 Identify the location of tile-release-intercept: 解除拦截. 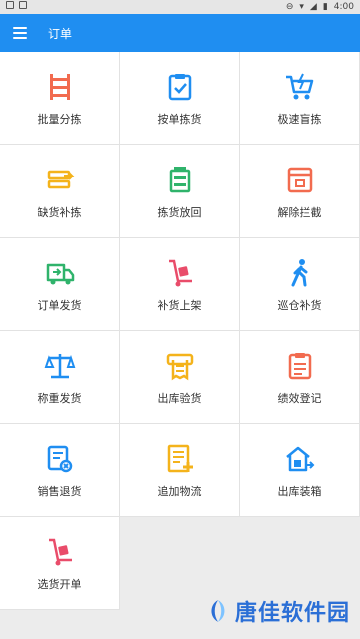
(300, 191).